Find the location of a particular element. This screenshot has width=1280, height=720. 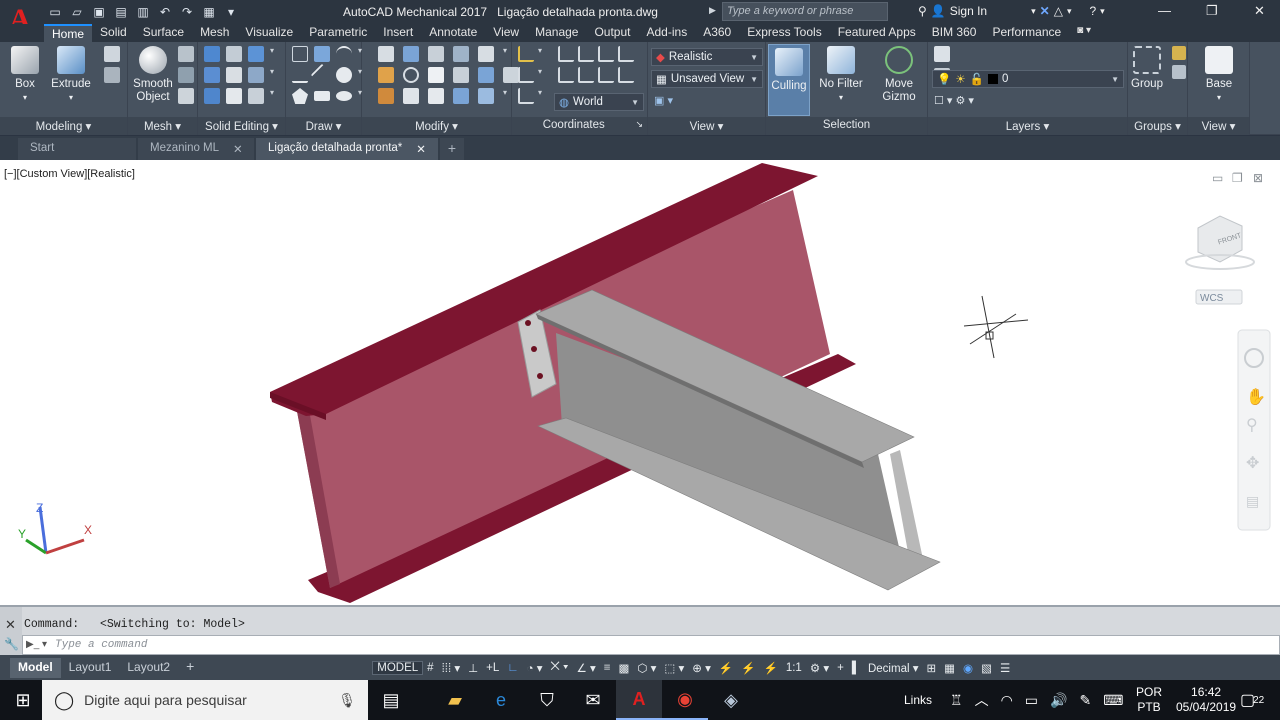

explode-icon is located at coordinates (461, 54).